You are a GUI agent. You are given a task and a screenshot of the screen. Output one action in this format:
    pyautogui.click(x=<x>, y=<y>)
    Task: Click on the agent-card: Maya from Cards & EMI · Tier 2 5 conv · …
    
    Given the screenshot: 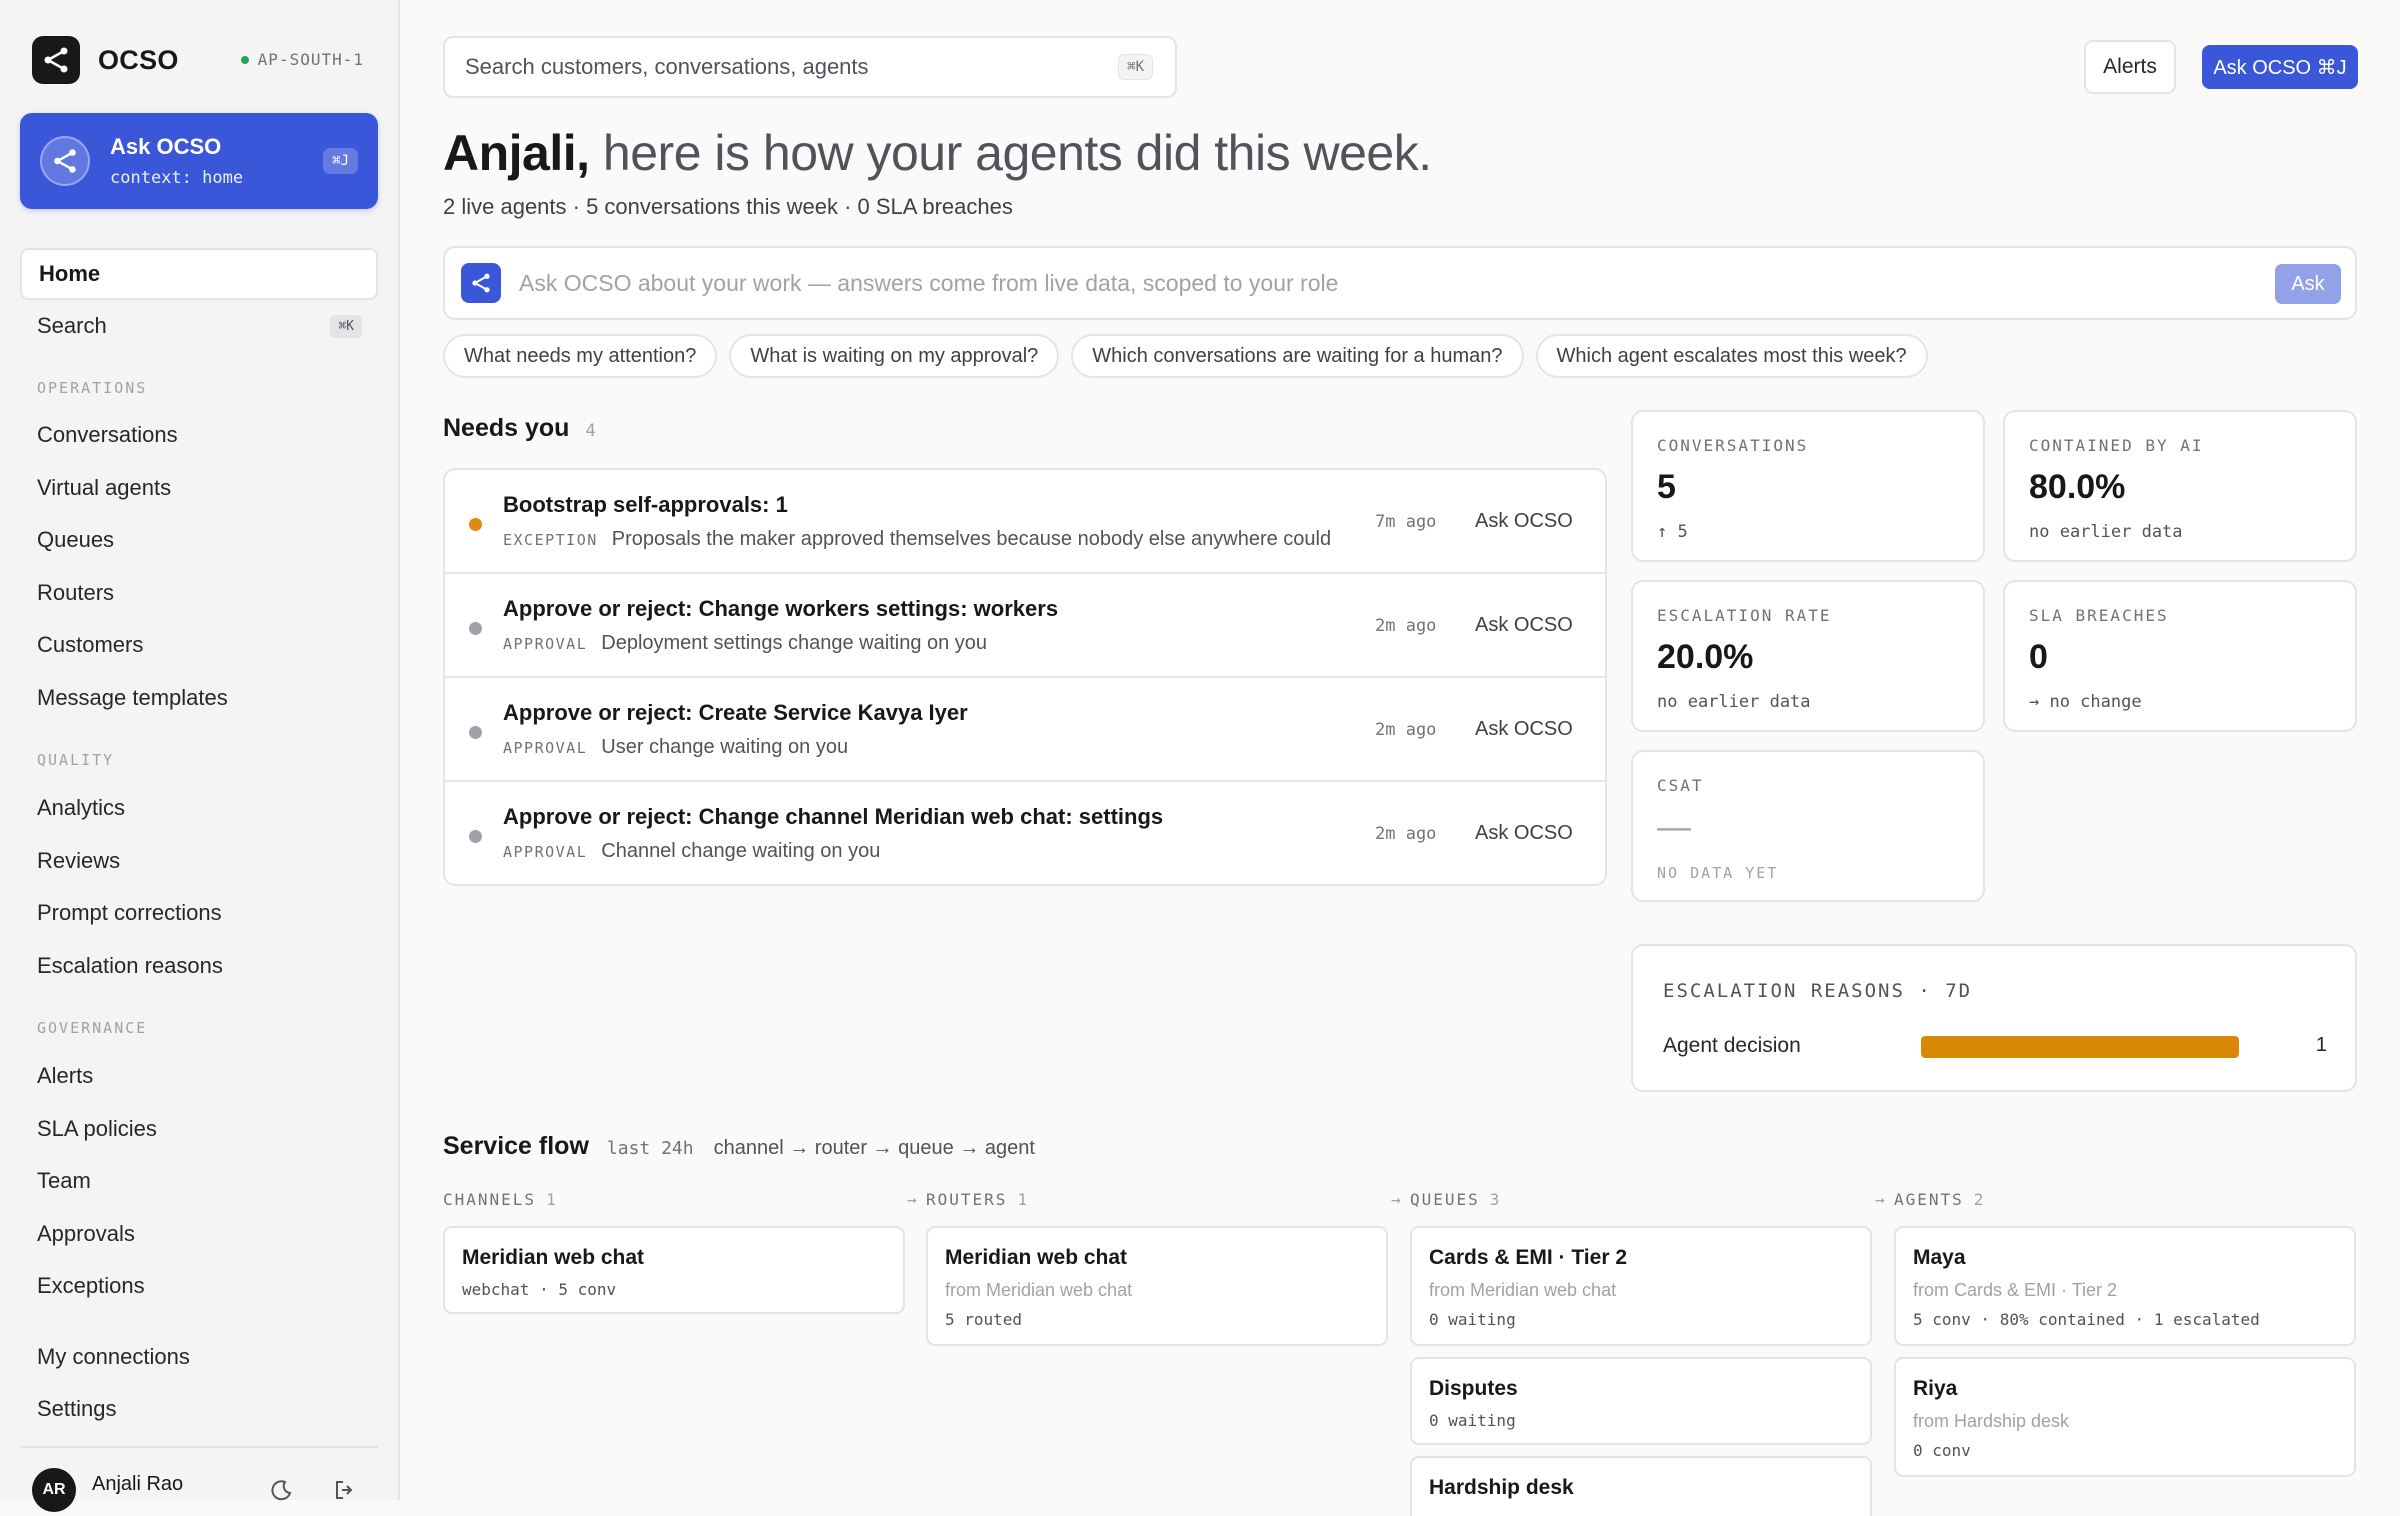 What is the action you would take?
    pyautogui.click(x=2125, y=1286)
    